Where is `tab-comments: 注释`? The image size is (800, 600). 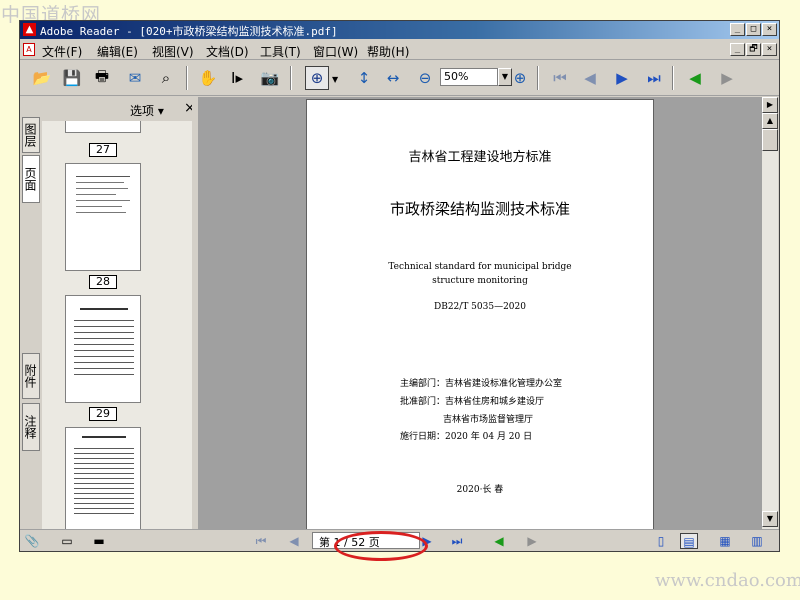 tab-comments: 注释 is located at coordinates (31, 427).